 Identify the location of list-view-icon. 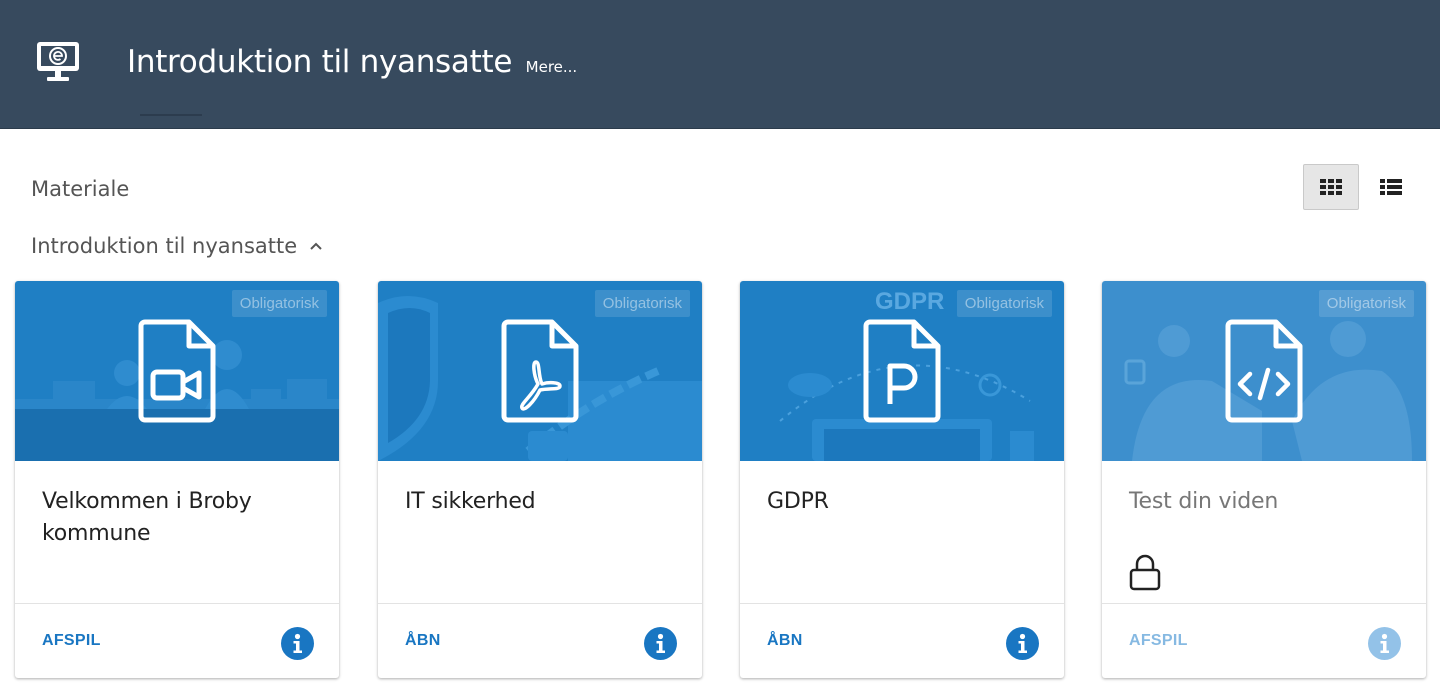
(1391, 187).